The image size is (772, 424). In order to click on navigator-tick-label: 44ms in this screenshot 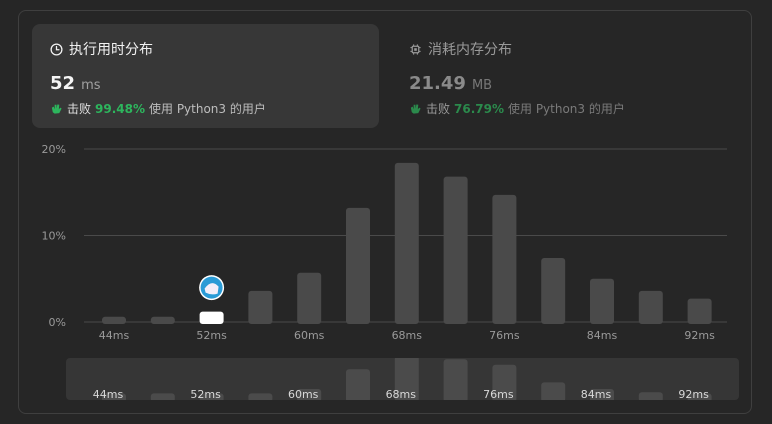, I will do `click(108, 394)`.